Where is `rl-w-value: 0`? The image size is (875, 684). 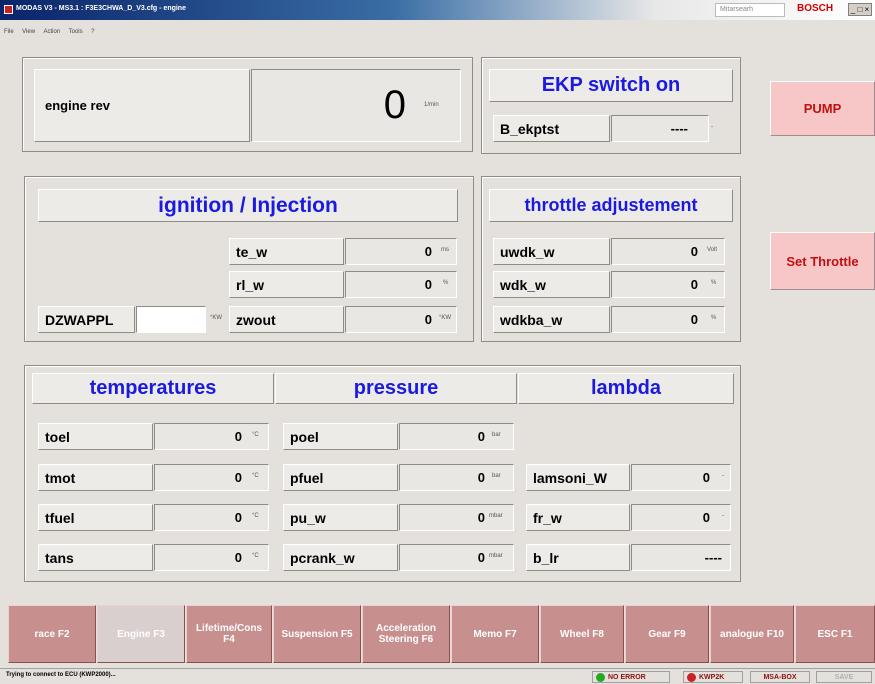
rl-w-value: 0 is located at coordinates (401, 284).